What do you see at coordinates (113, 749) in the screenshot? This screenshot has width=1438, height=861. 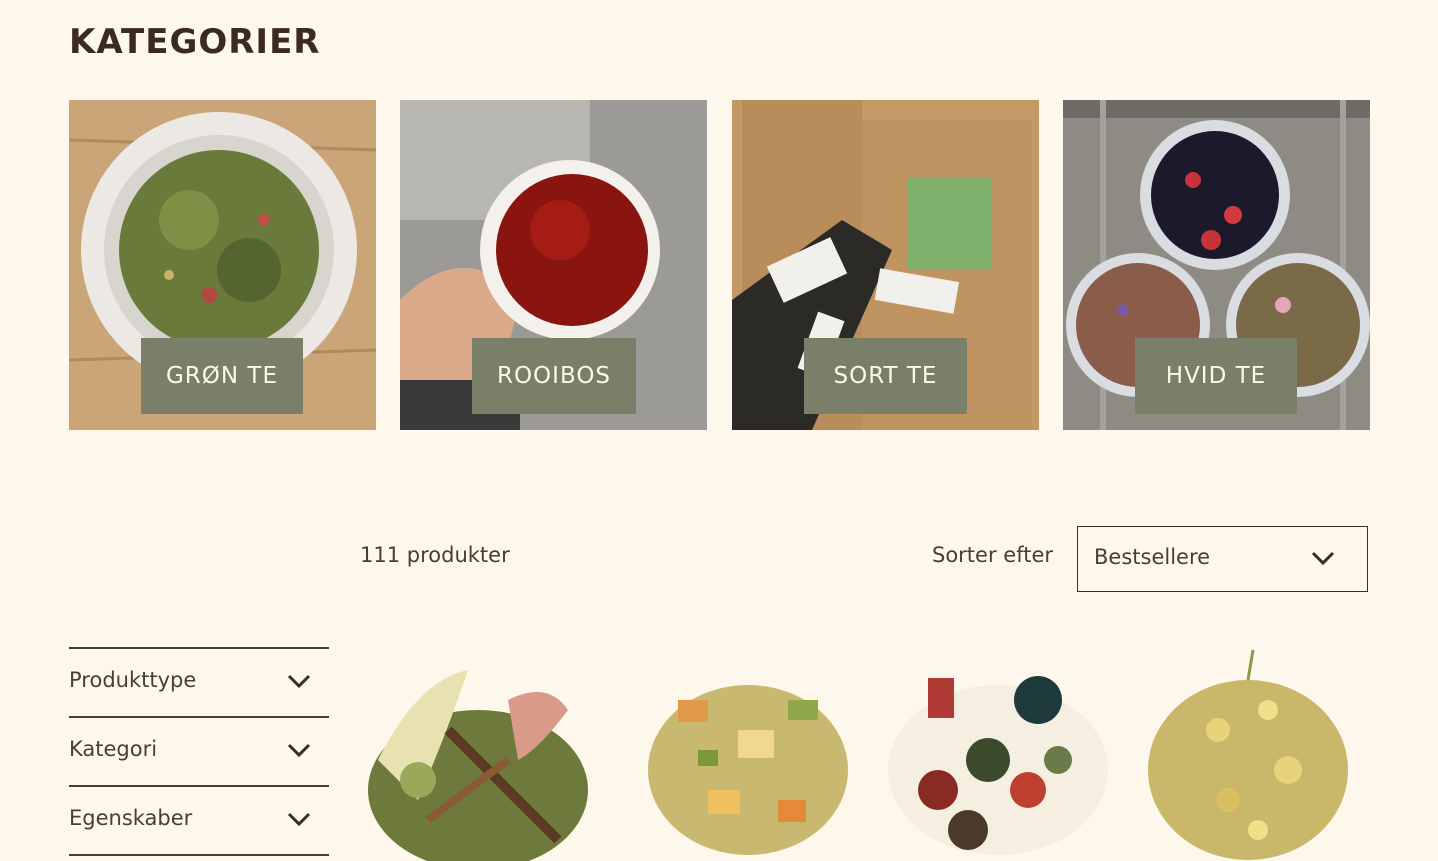 I see `filter-label: Kategori` at bounding box center [113, 749].